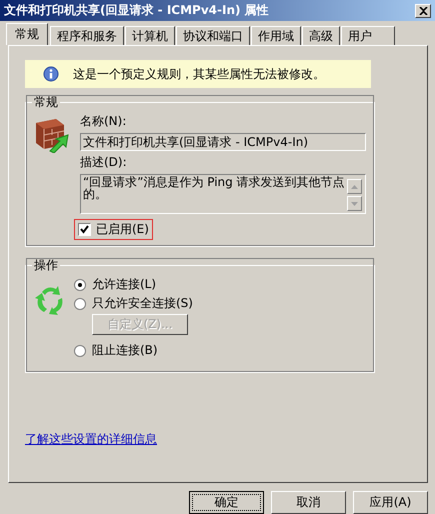 Image resolution: width=435 pixels, height=514 pixels. I want to click on close-icon, so click(423, 10).